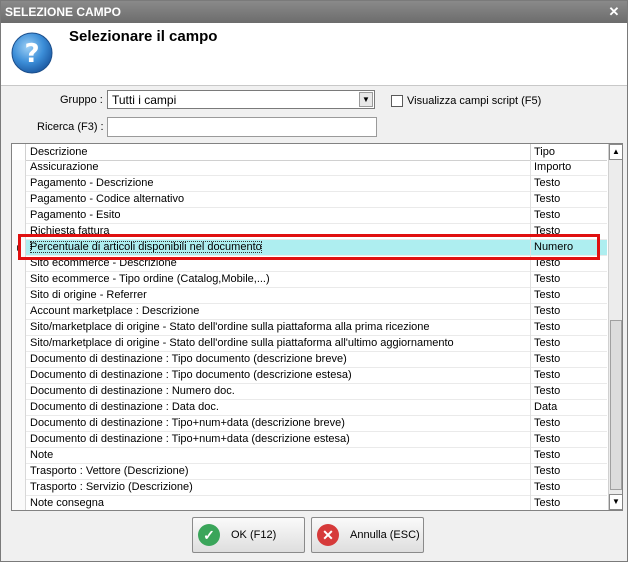 The height and width of the screenshot is (562, 628). I want to click on ok-button: ✓ OK (F12), so click(248, 535).